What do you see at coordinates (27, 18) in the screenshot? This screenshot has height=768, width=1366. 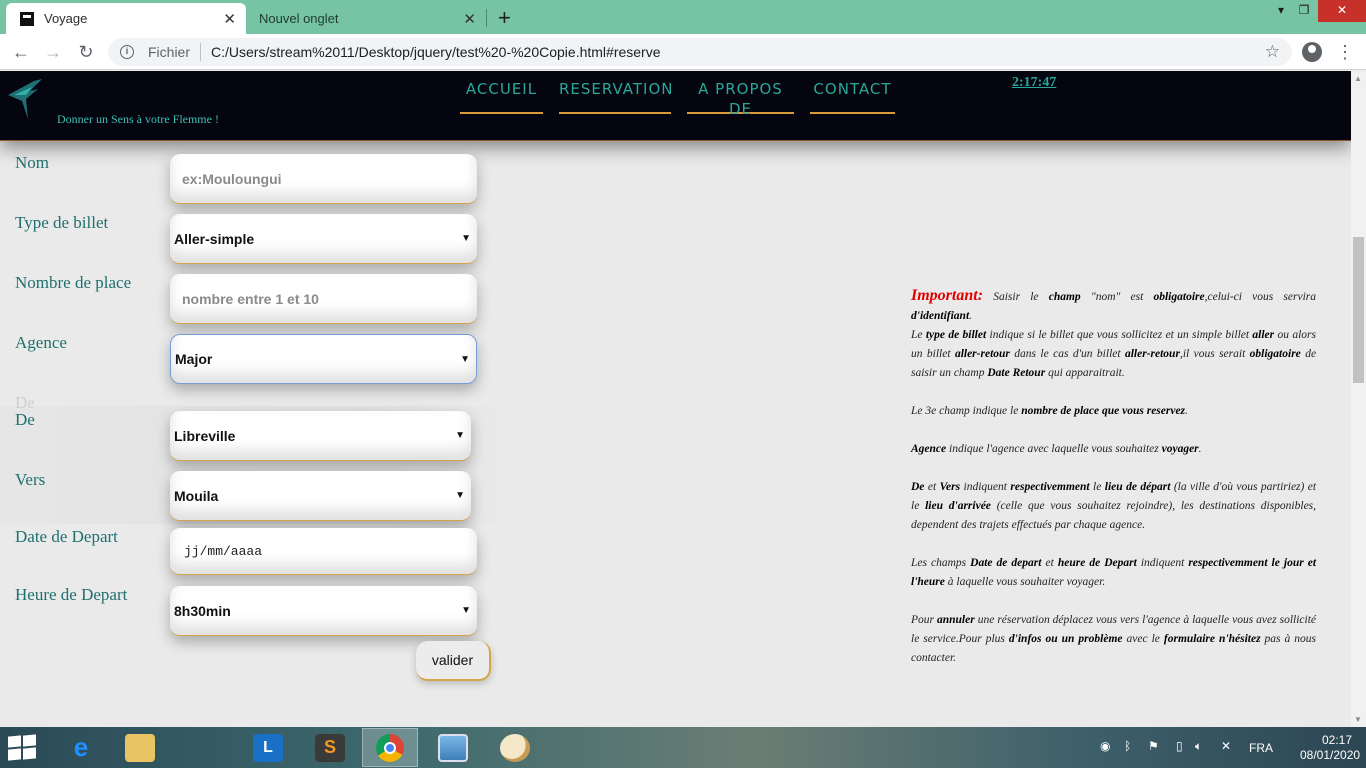 I see `page-favicon-icon` at bounding box center [27, 18].